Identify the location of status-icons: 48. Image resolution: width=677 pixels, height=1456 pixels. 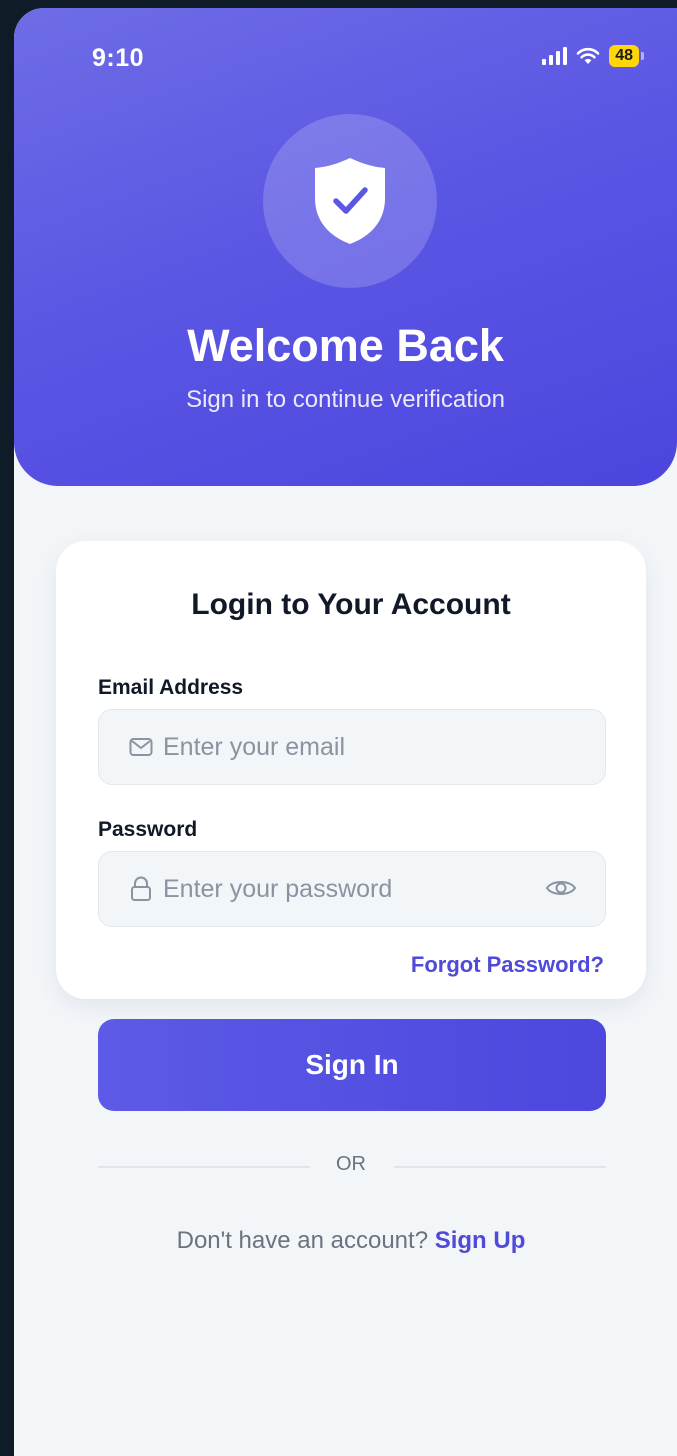
(593, 56).